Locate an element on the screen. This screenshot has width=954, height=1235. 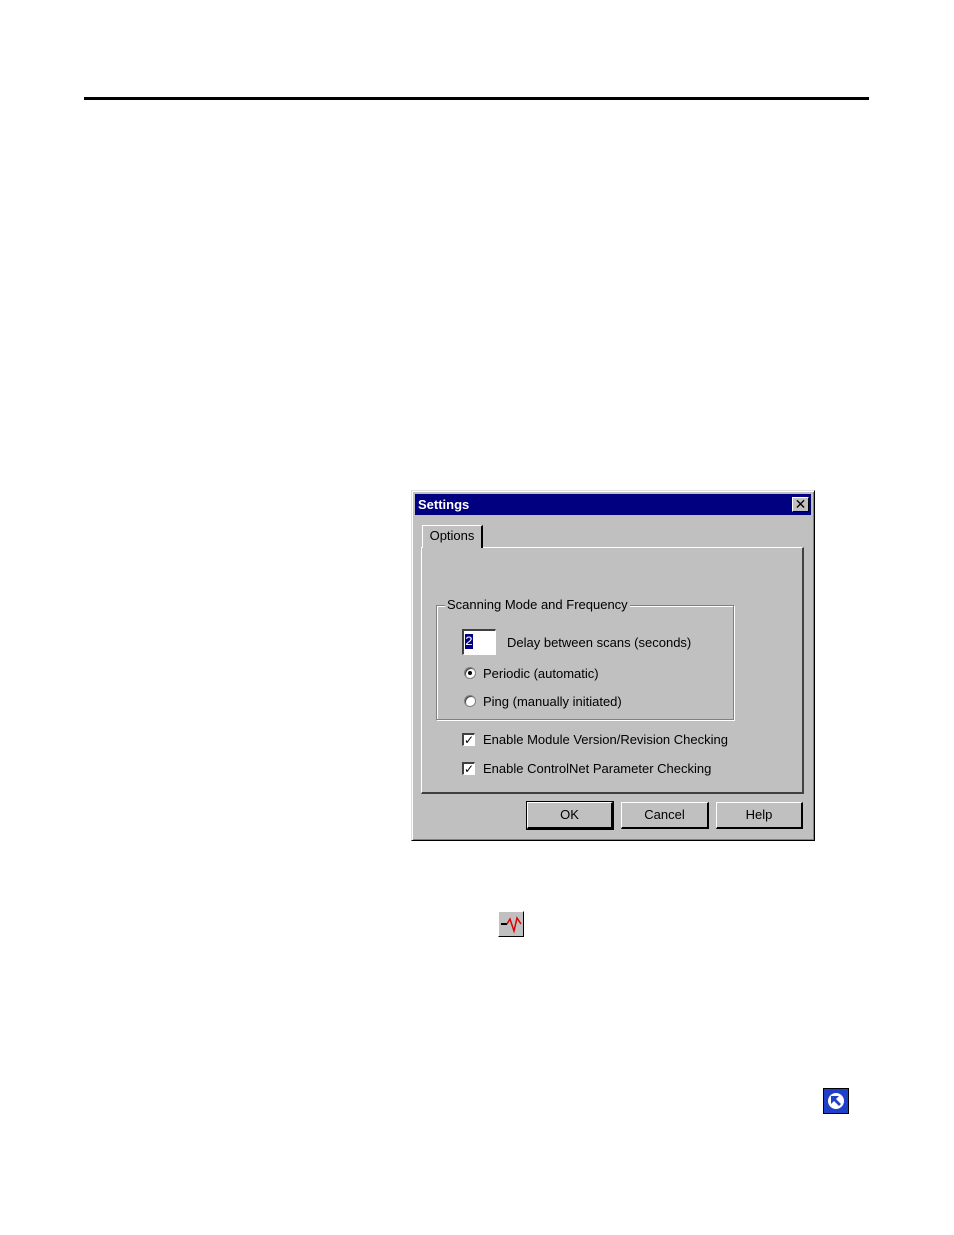
tab-options-label: Options is located at coordinates (452, 535).